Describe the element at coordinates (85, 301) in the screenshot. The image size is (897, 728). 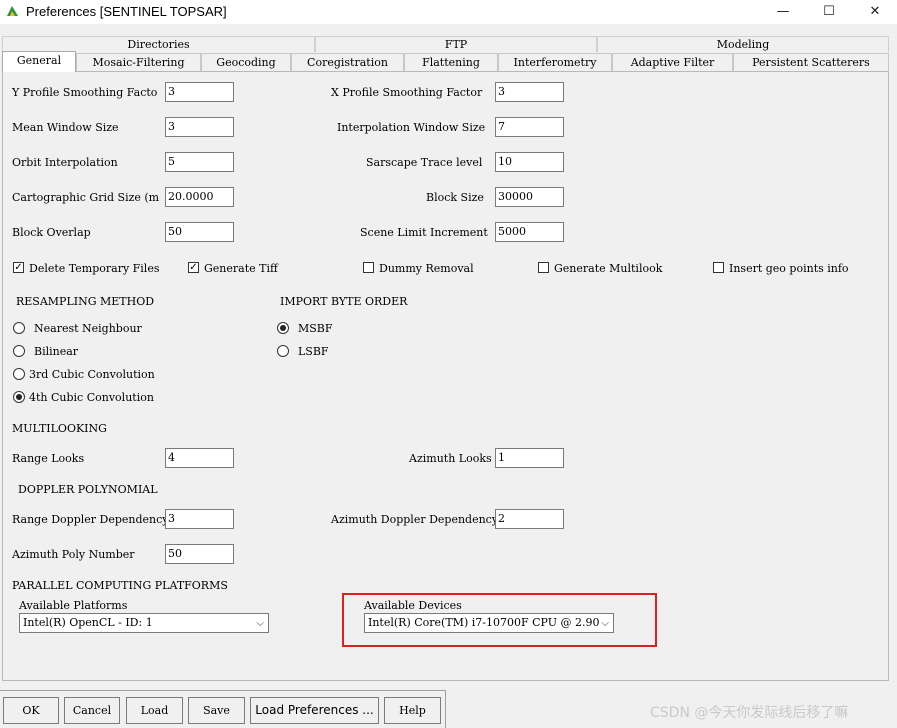
I see `resampling-title: RESAMPLING METHOD` at that location.